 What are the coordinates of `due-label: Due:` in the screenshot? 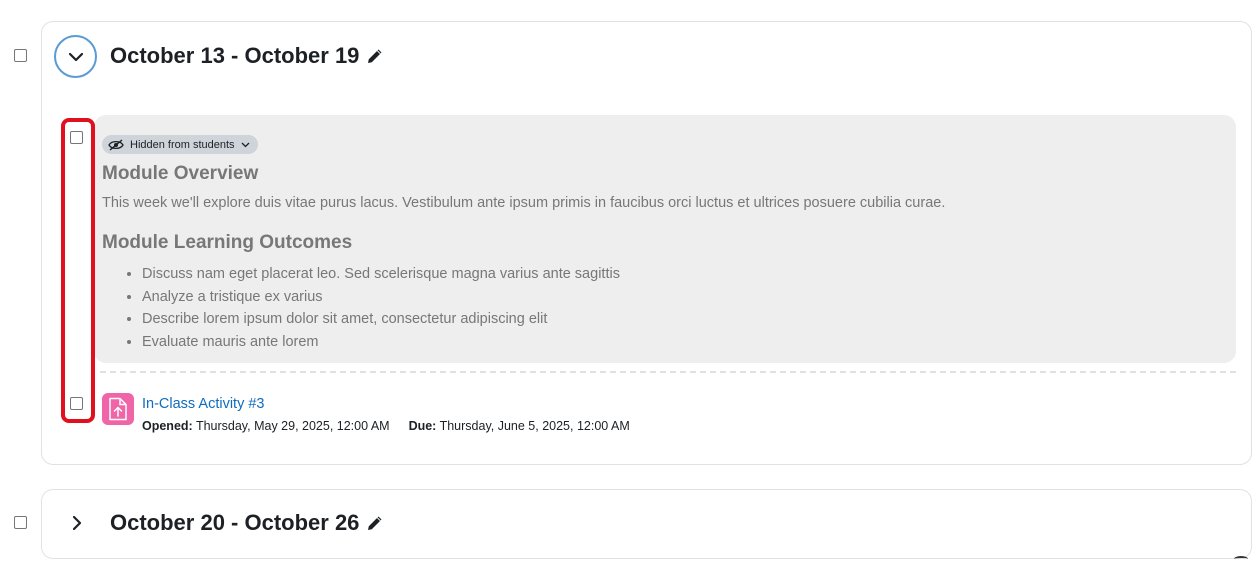 It's located at (422, 426).